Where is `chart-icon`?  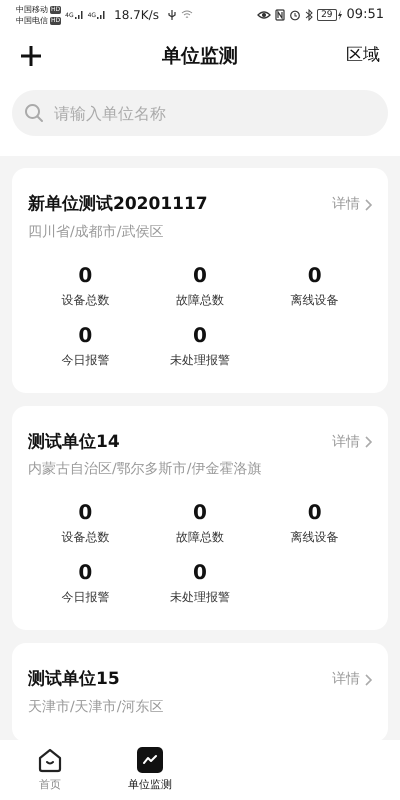 chart-icon is located at coordinates (150, 759).